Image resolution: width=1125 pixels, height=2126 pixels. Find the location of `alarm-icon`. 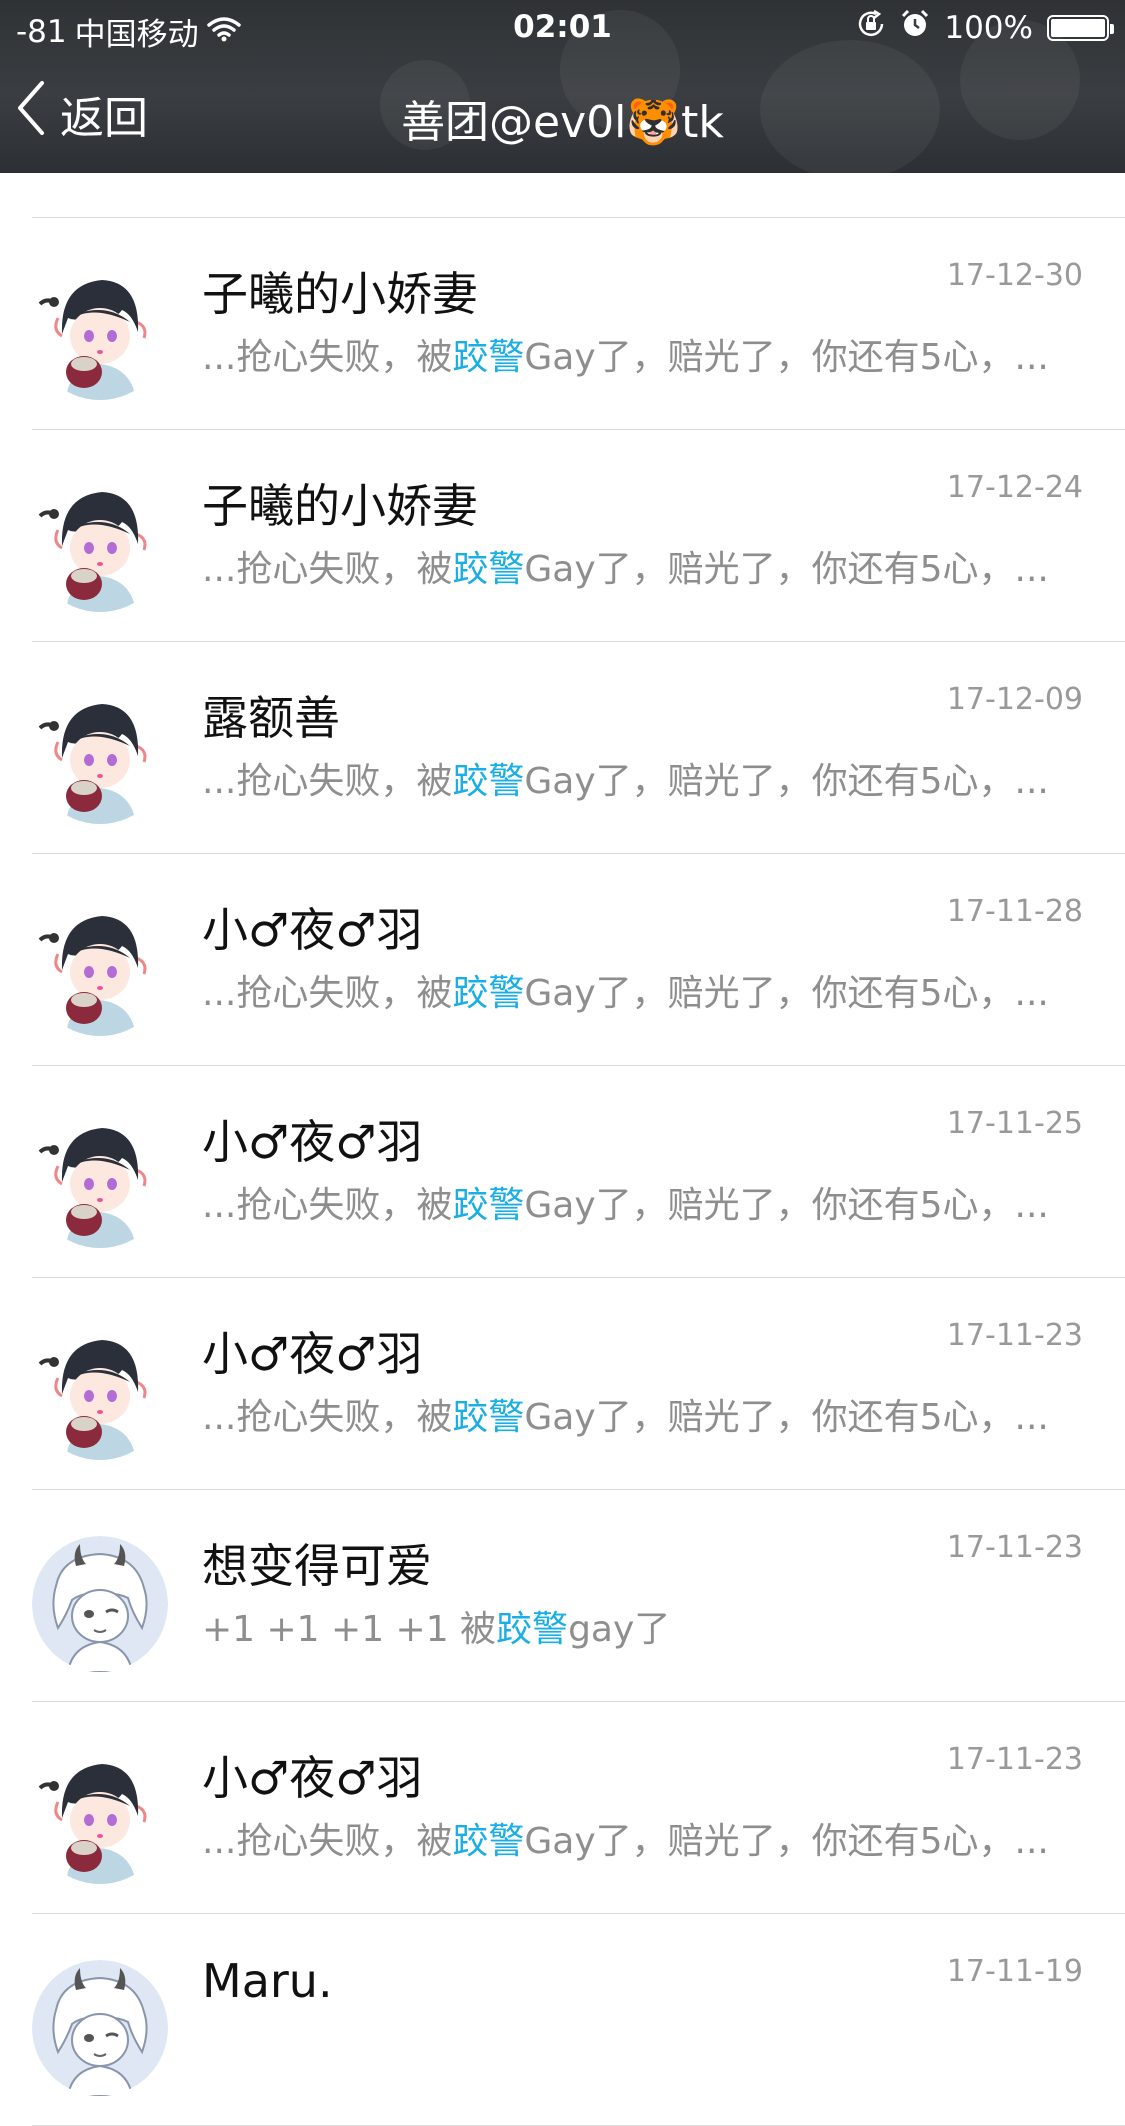

alarm-icon is located at coordinates (915, 28).